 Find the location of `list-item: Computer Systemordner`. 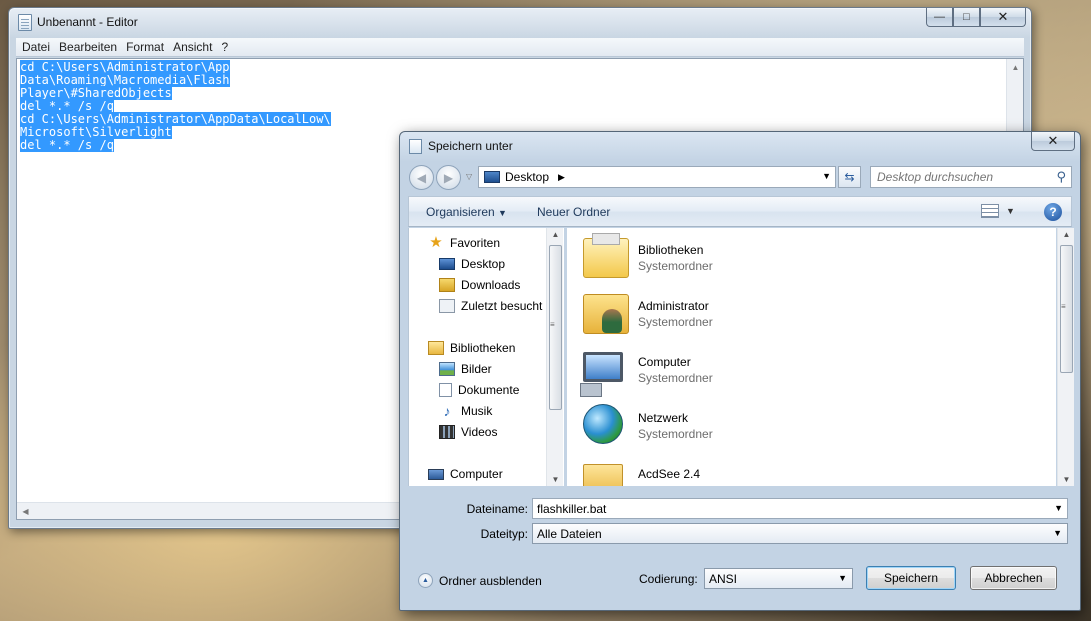

list-item: Computer Systemordner is located at coordinates (802, 368).